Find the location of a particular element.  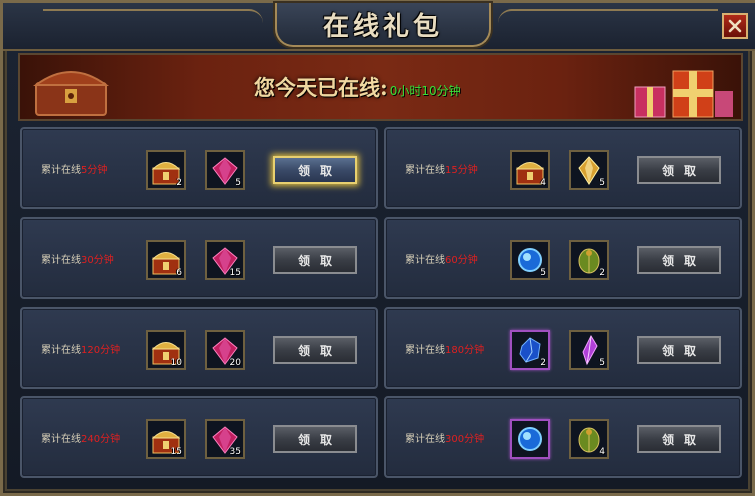

item-quantity: 35 is located at coordinates (235, 452).